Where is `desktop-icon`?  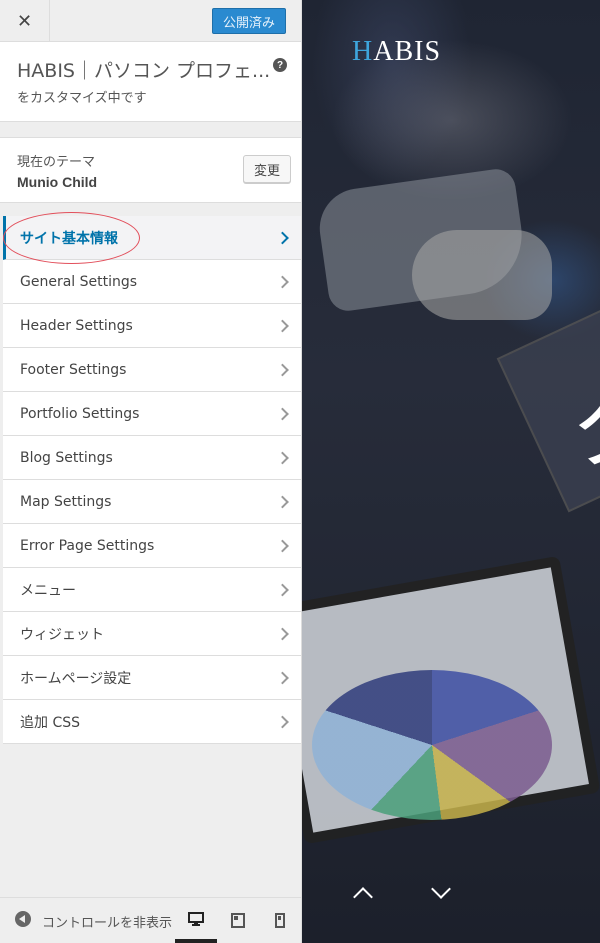 desktop-icon is located at coordinates (196, 918).